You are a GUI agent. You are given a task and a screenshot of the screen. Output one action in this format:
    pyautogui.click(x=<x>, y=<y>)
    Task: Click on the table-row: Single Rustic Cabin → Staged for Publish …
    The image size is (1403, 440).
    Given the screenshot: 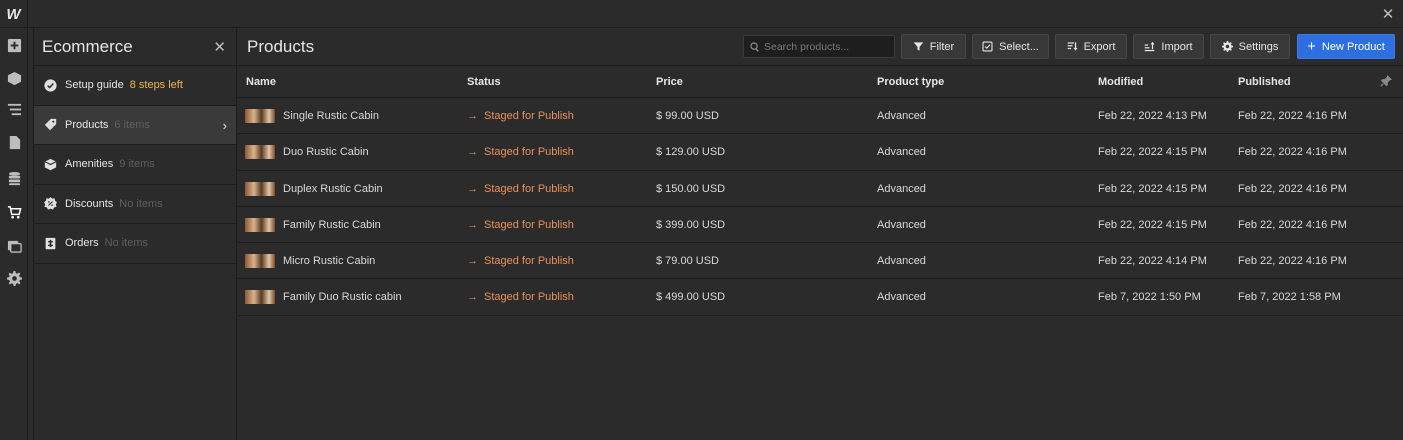 What is the action you would take?
    pyautogui.click(x=820, y=116)
    